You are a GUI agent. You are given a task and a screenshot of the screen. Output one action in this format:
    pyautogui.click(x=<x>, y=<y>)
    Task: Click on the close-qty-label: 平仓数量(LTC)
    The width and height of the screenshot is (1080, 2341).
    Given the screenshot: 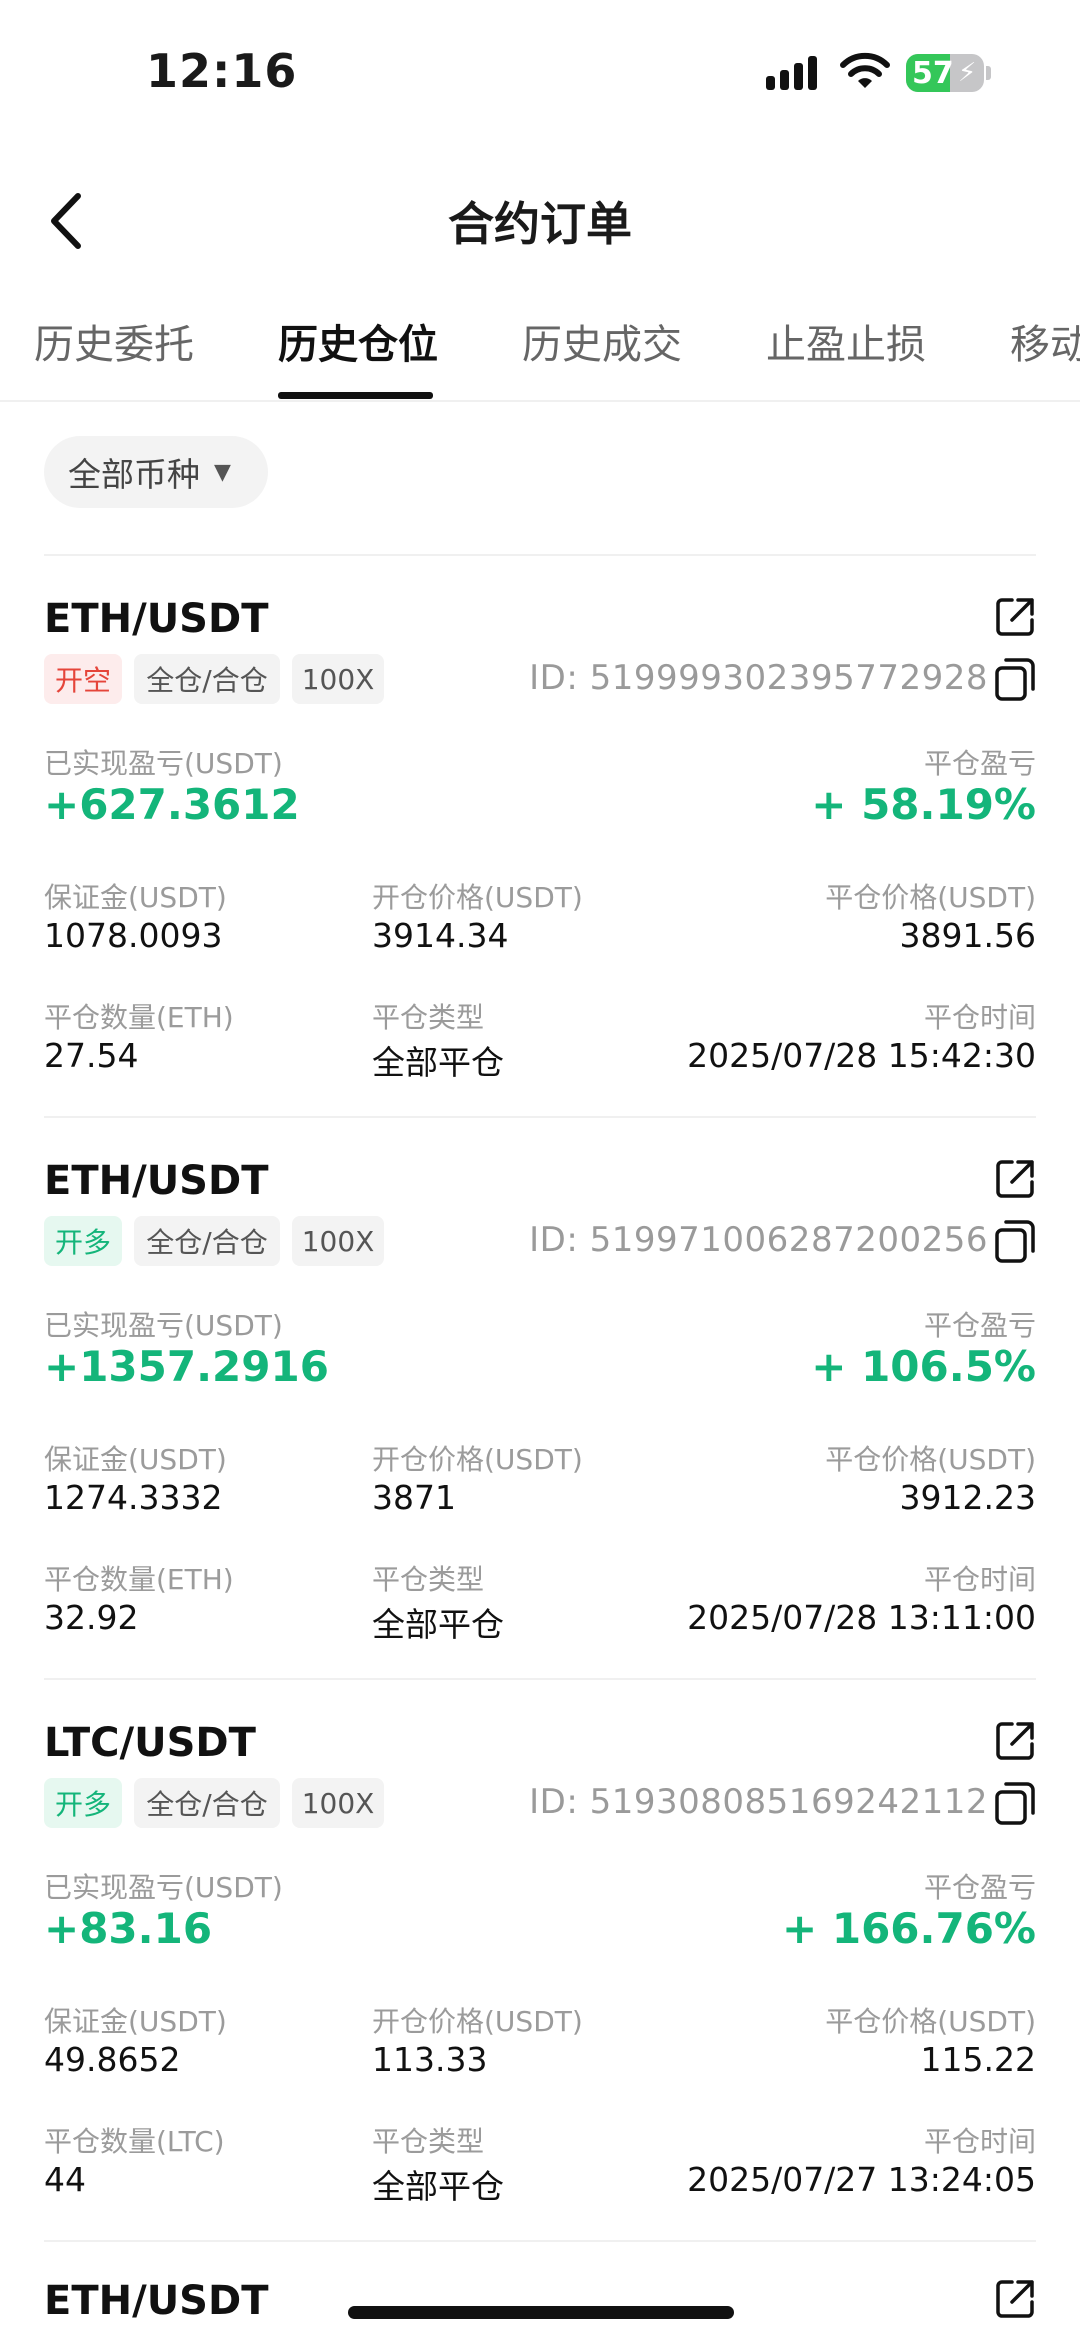 What is the action you would take?
    pyautogui.click(x=134, y=2141)
    